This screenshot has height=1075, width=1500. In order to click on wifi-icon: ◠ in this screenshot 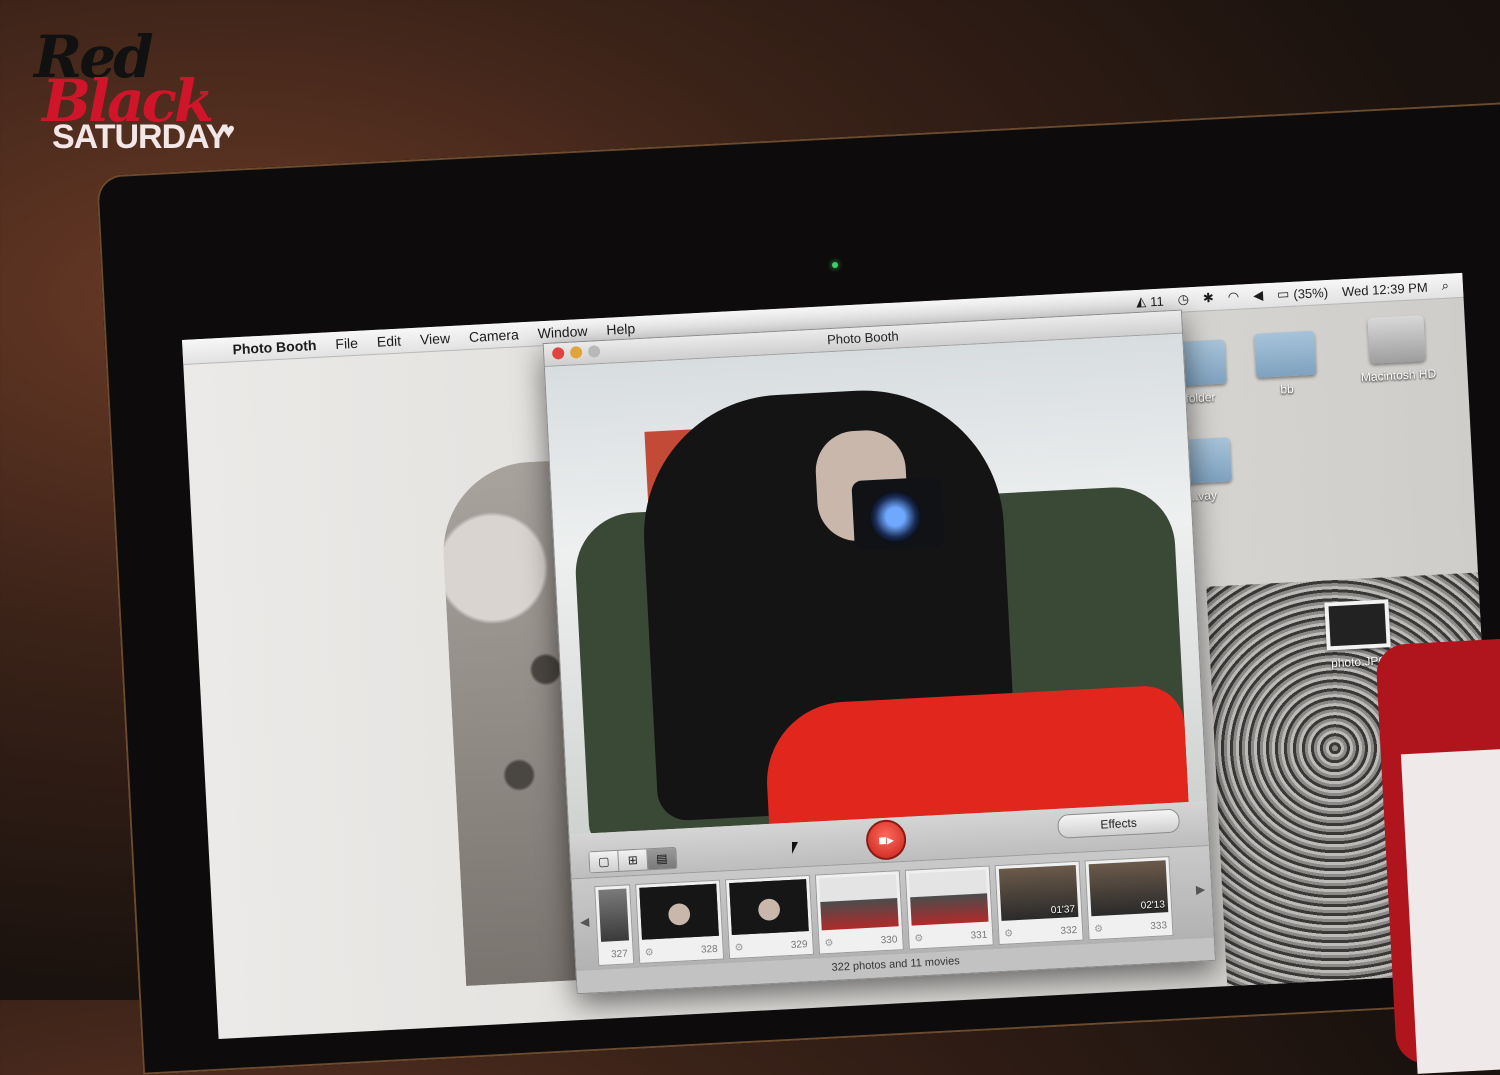, I will do `click(1233, 297)`.